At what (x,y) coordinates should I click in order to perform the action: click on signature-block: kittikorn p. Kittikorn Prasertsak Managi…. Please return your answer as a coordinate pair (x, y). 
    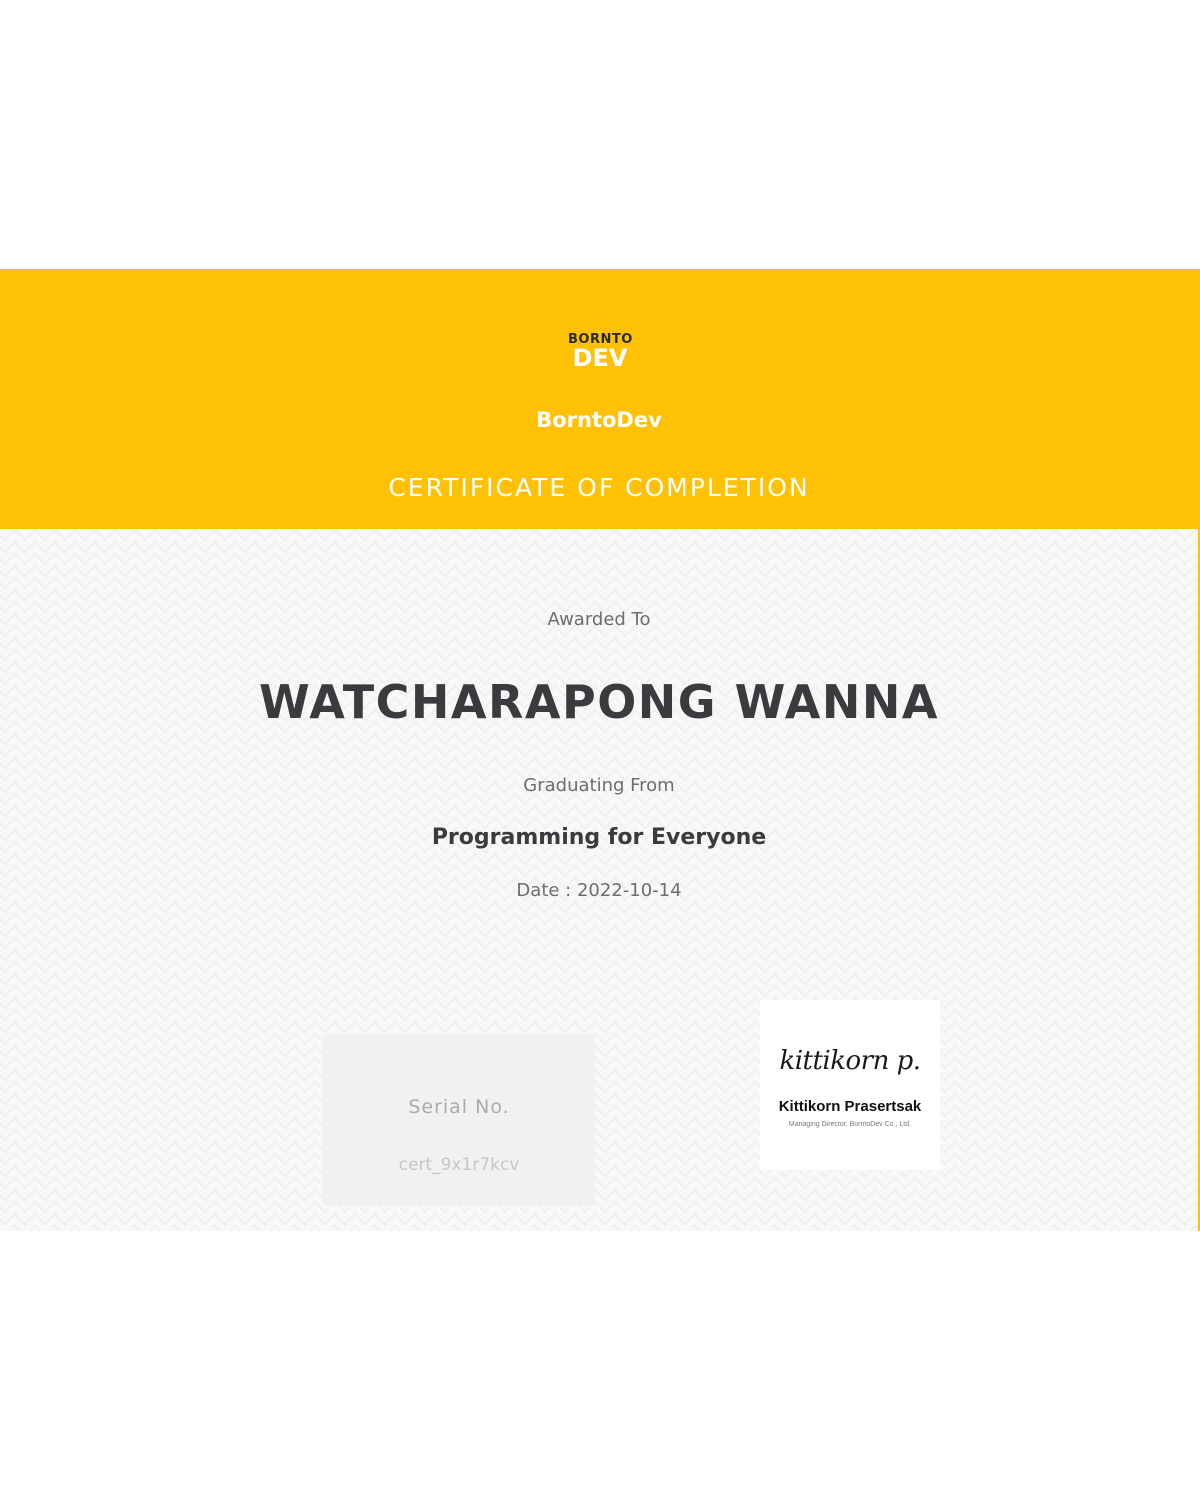
    Looking at the image, I should click on (850, 1085).